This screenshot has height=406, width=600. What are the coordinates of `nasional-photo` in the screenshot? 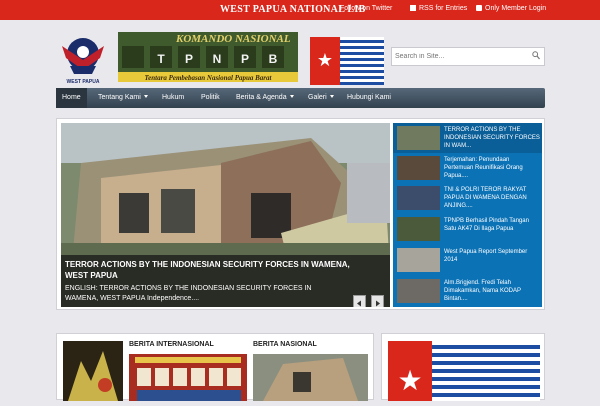 It's located at (310, 377).